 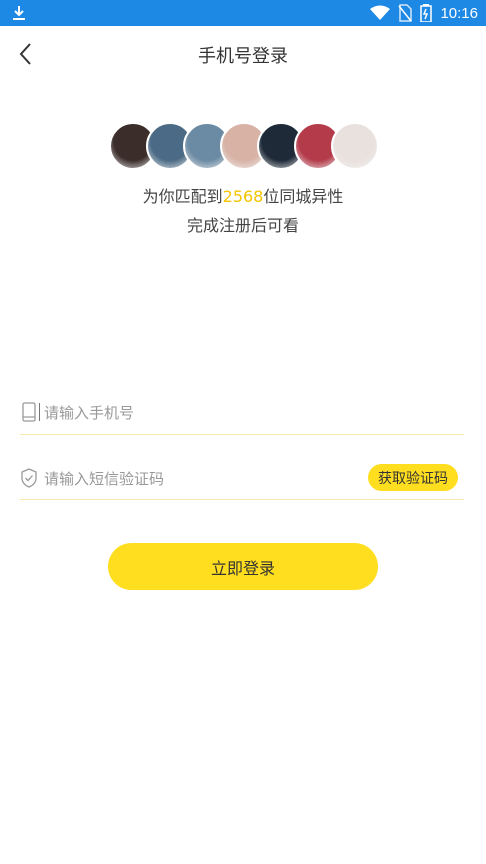 I want to click on app-header: 手机号登录, so click(x=243, y=54).